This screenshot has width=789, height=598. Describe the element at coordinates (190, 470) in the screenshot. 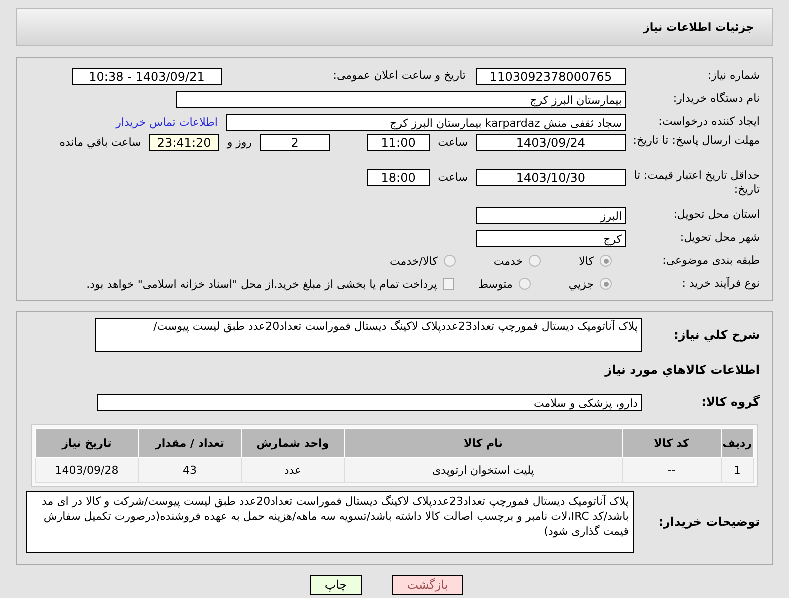

I see `table-cell: 43` at that location.